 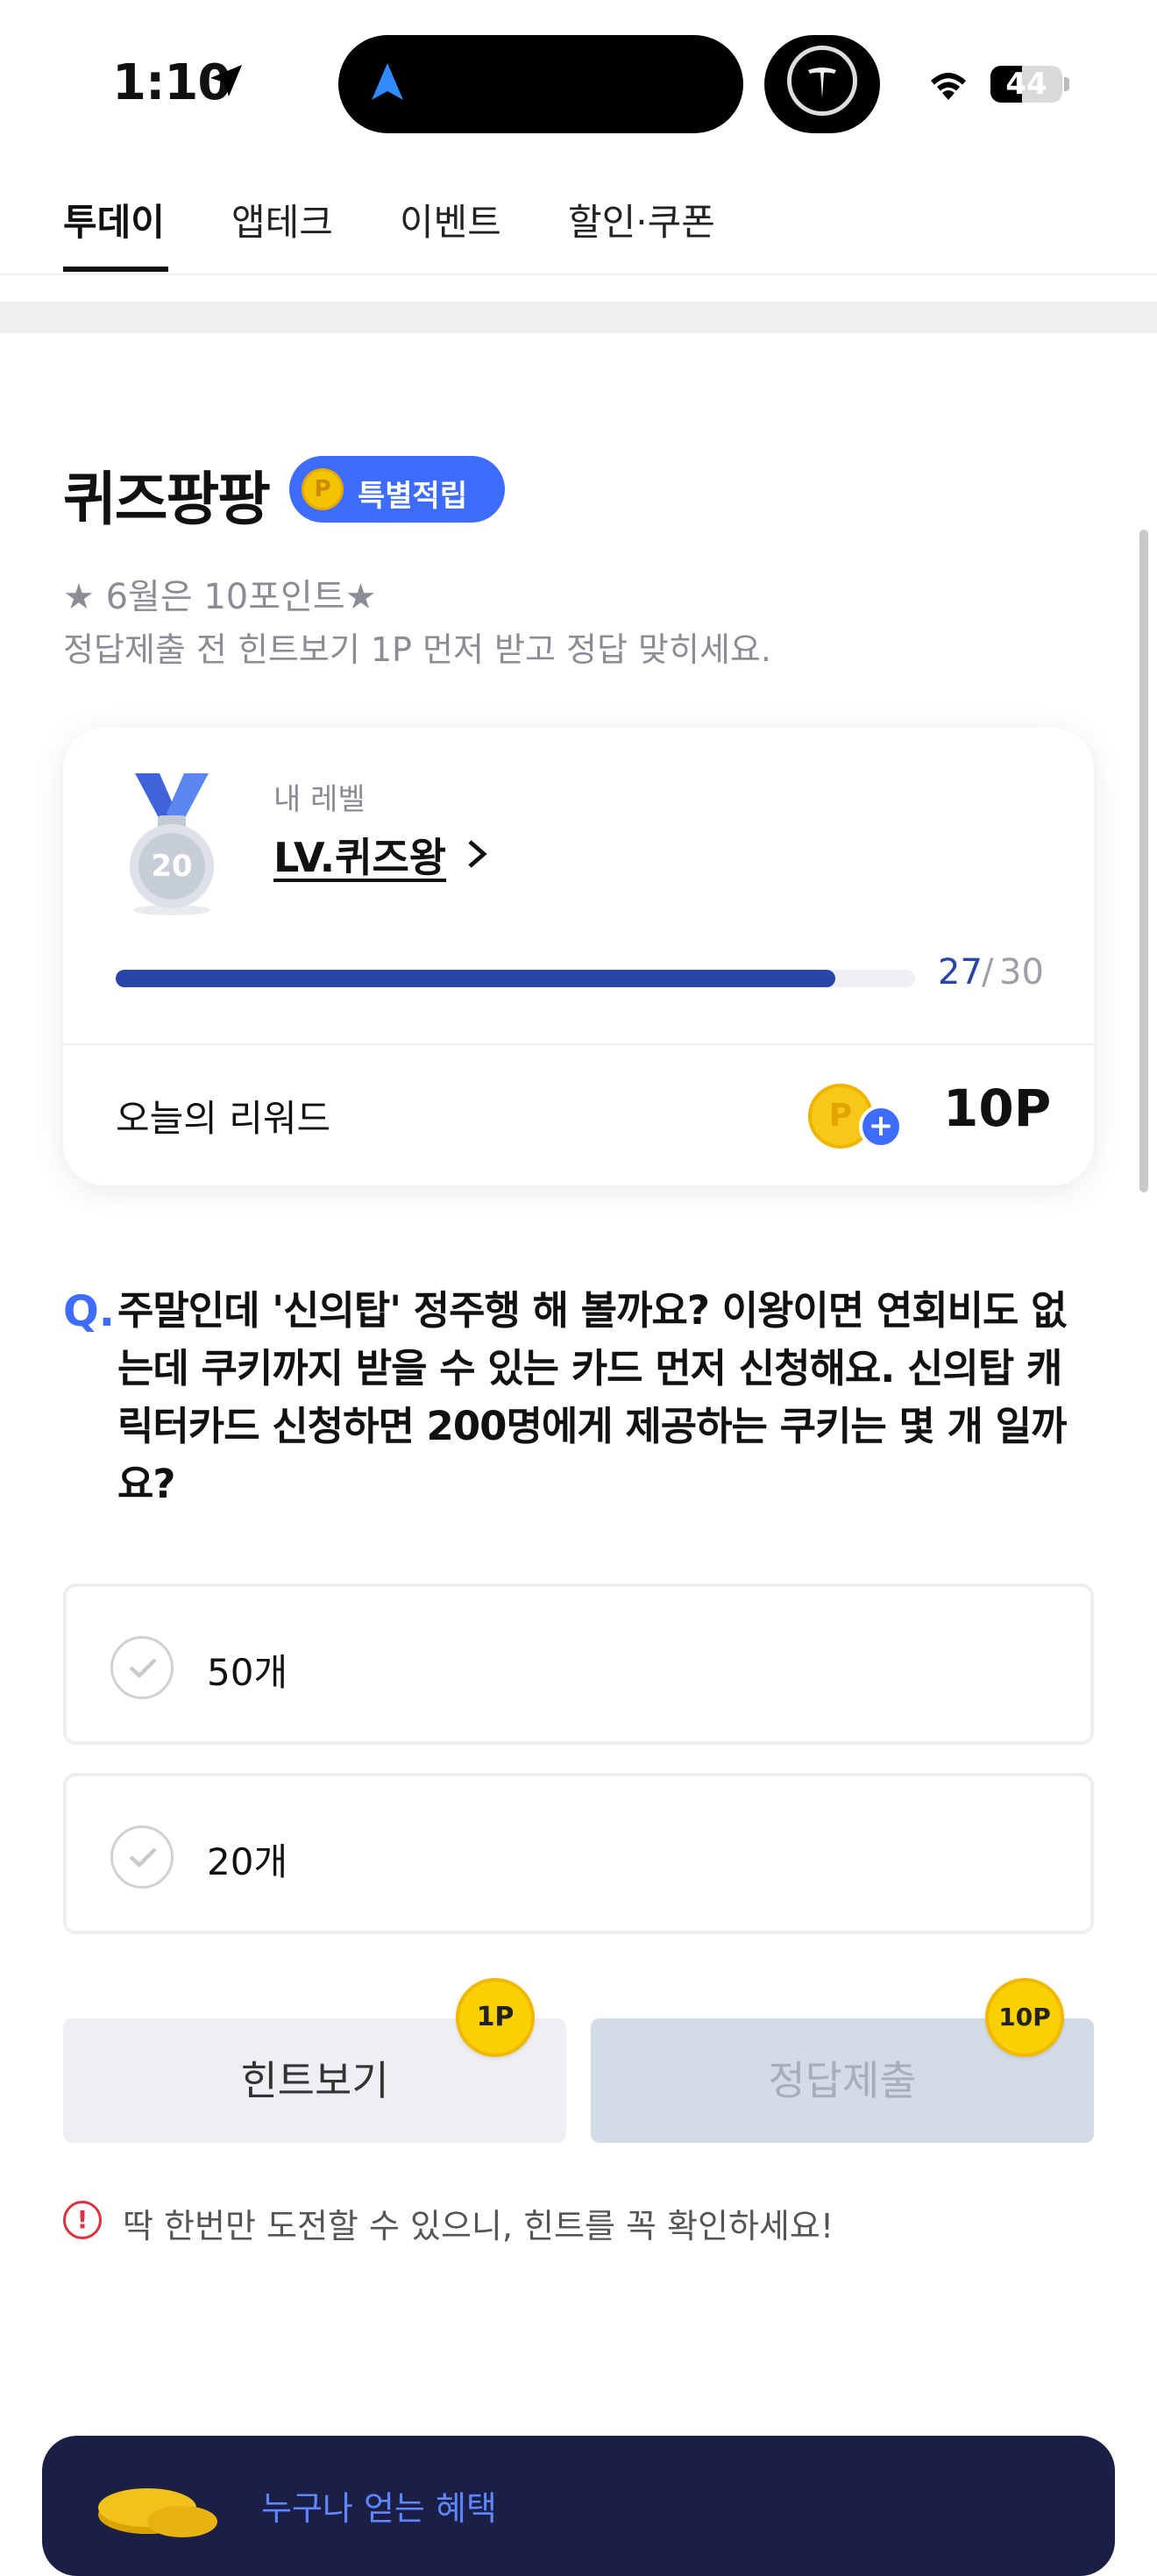 I want to click on option-label: 50개, so click(x=248, y=1672).